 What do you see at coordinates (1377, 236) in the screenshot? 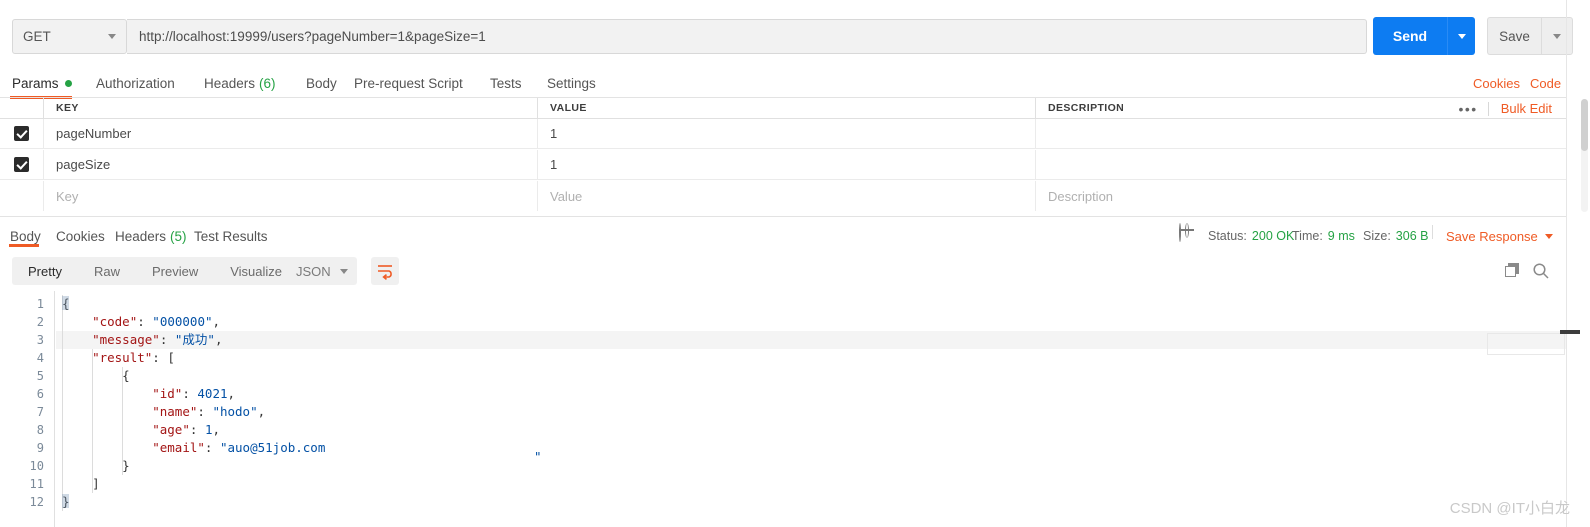
I see `size-label: Size:` at bounding box center [1377, 236].